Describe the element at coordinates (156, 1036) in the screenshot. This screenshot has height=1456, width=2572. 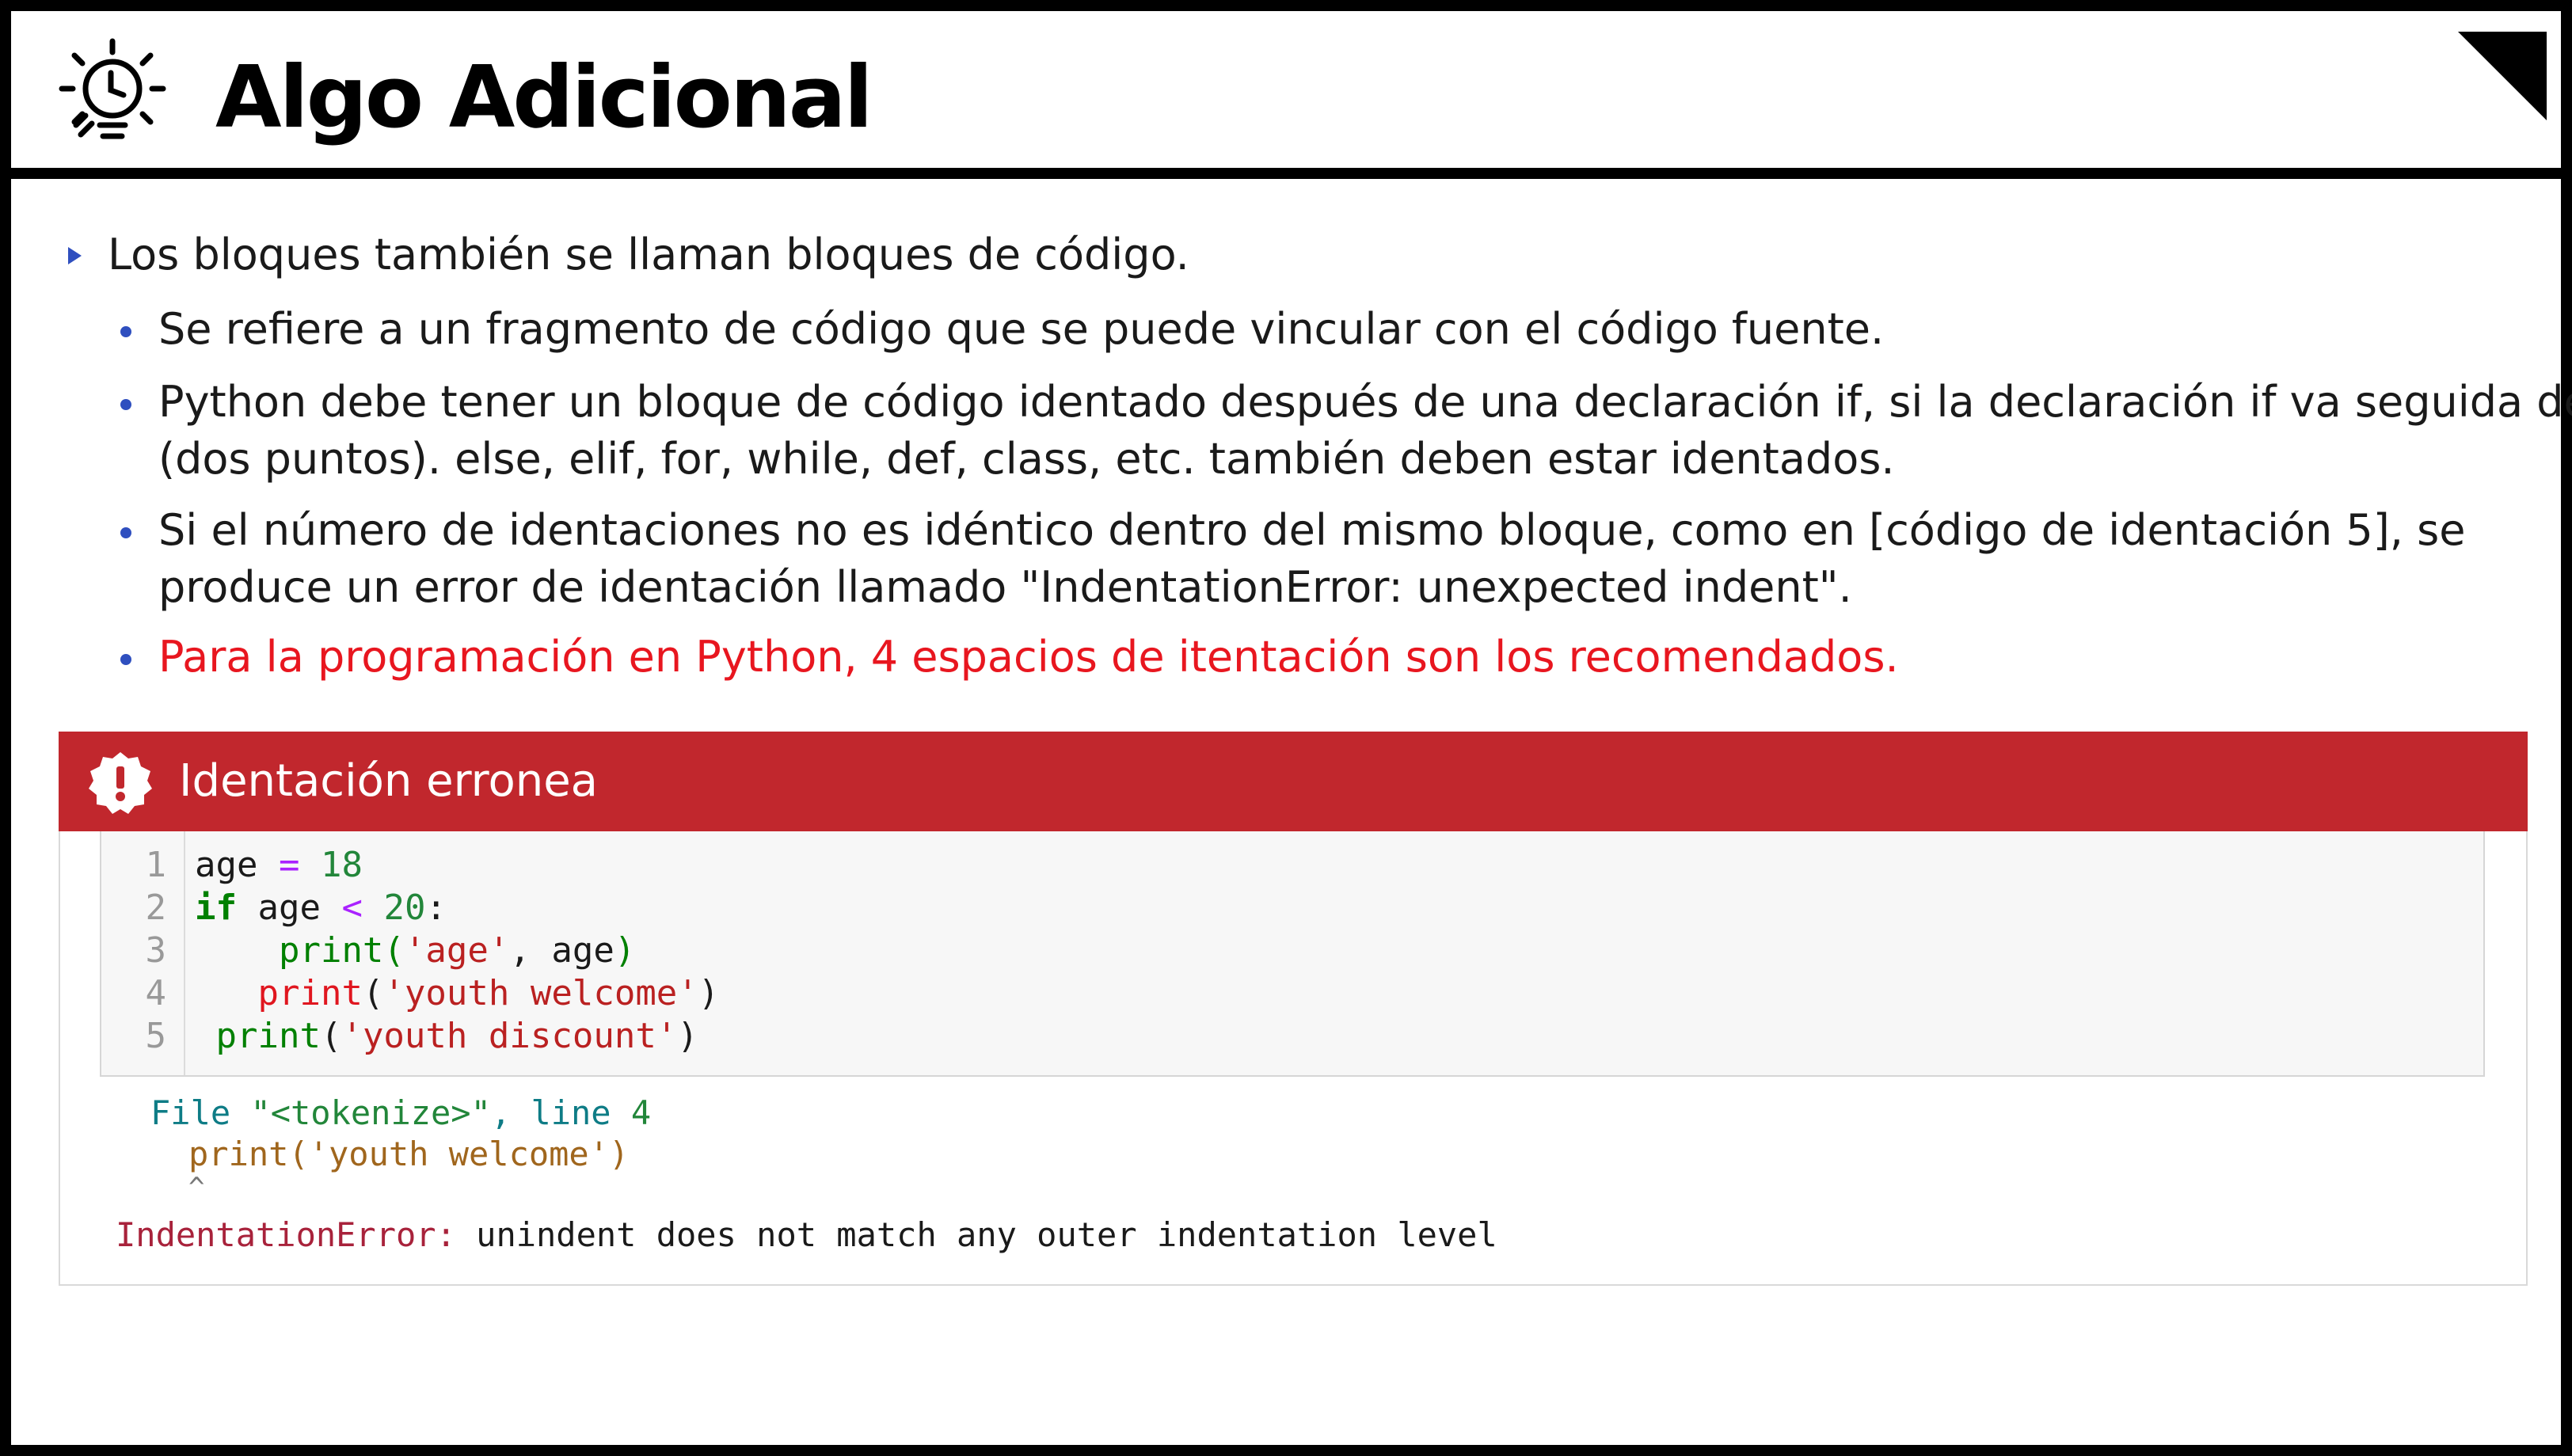
I see `line-number: 5` at that location.